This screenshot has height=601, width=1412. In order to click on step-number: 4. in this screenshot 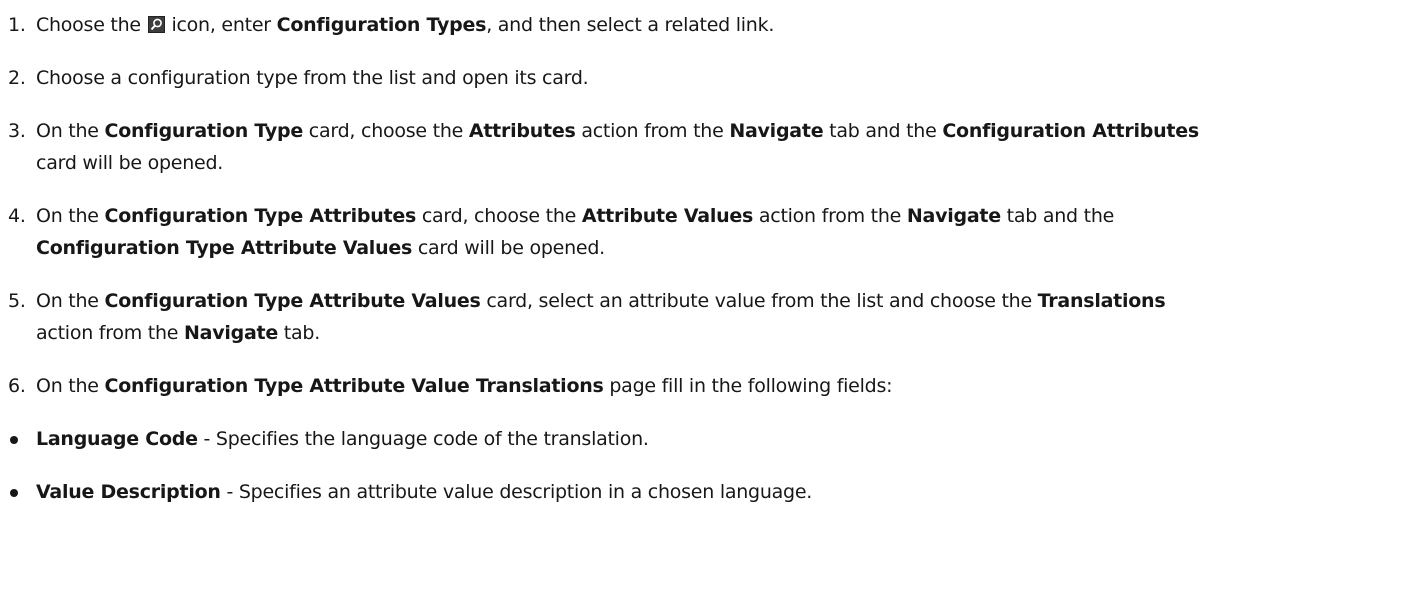, I will do `click(17, 216)`.